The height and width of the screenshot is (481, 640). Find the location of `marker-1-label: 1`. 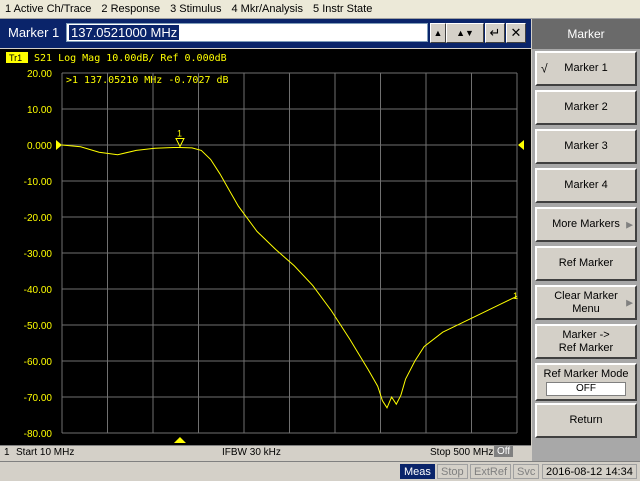

marker-1-label: 1 is located at coordinates (179, 134).